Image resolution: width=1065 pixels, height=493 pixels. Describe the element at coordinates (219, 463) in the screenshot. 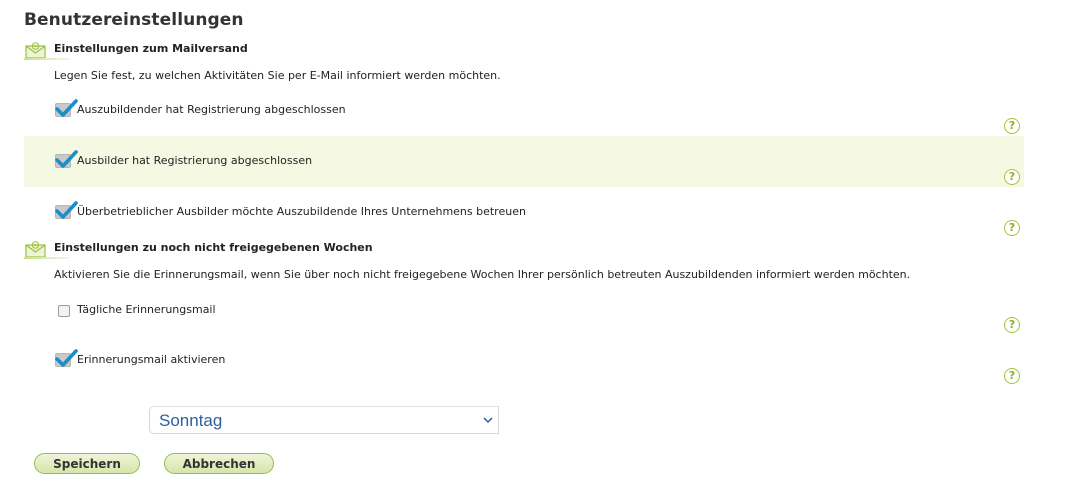

I see `cancel-button: Abbrechen` at that location.